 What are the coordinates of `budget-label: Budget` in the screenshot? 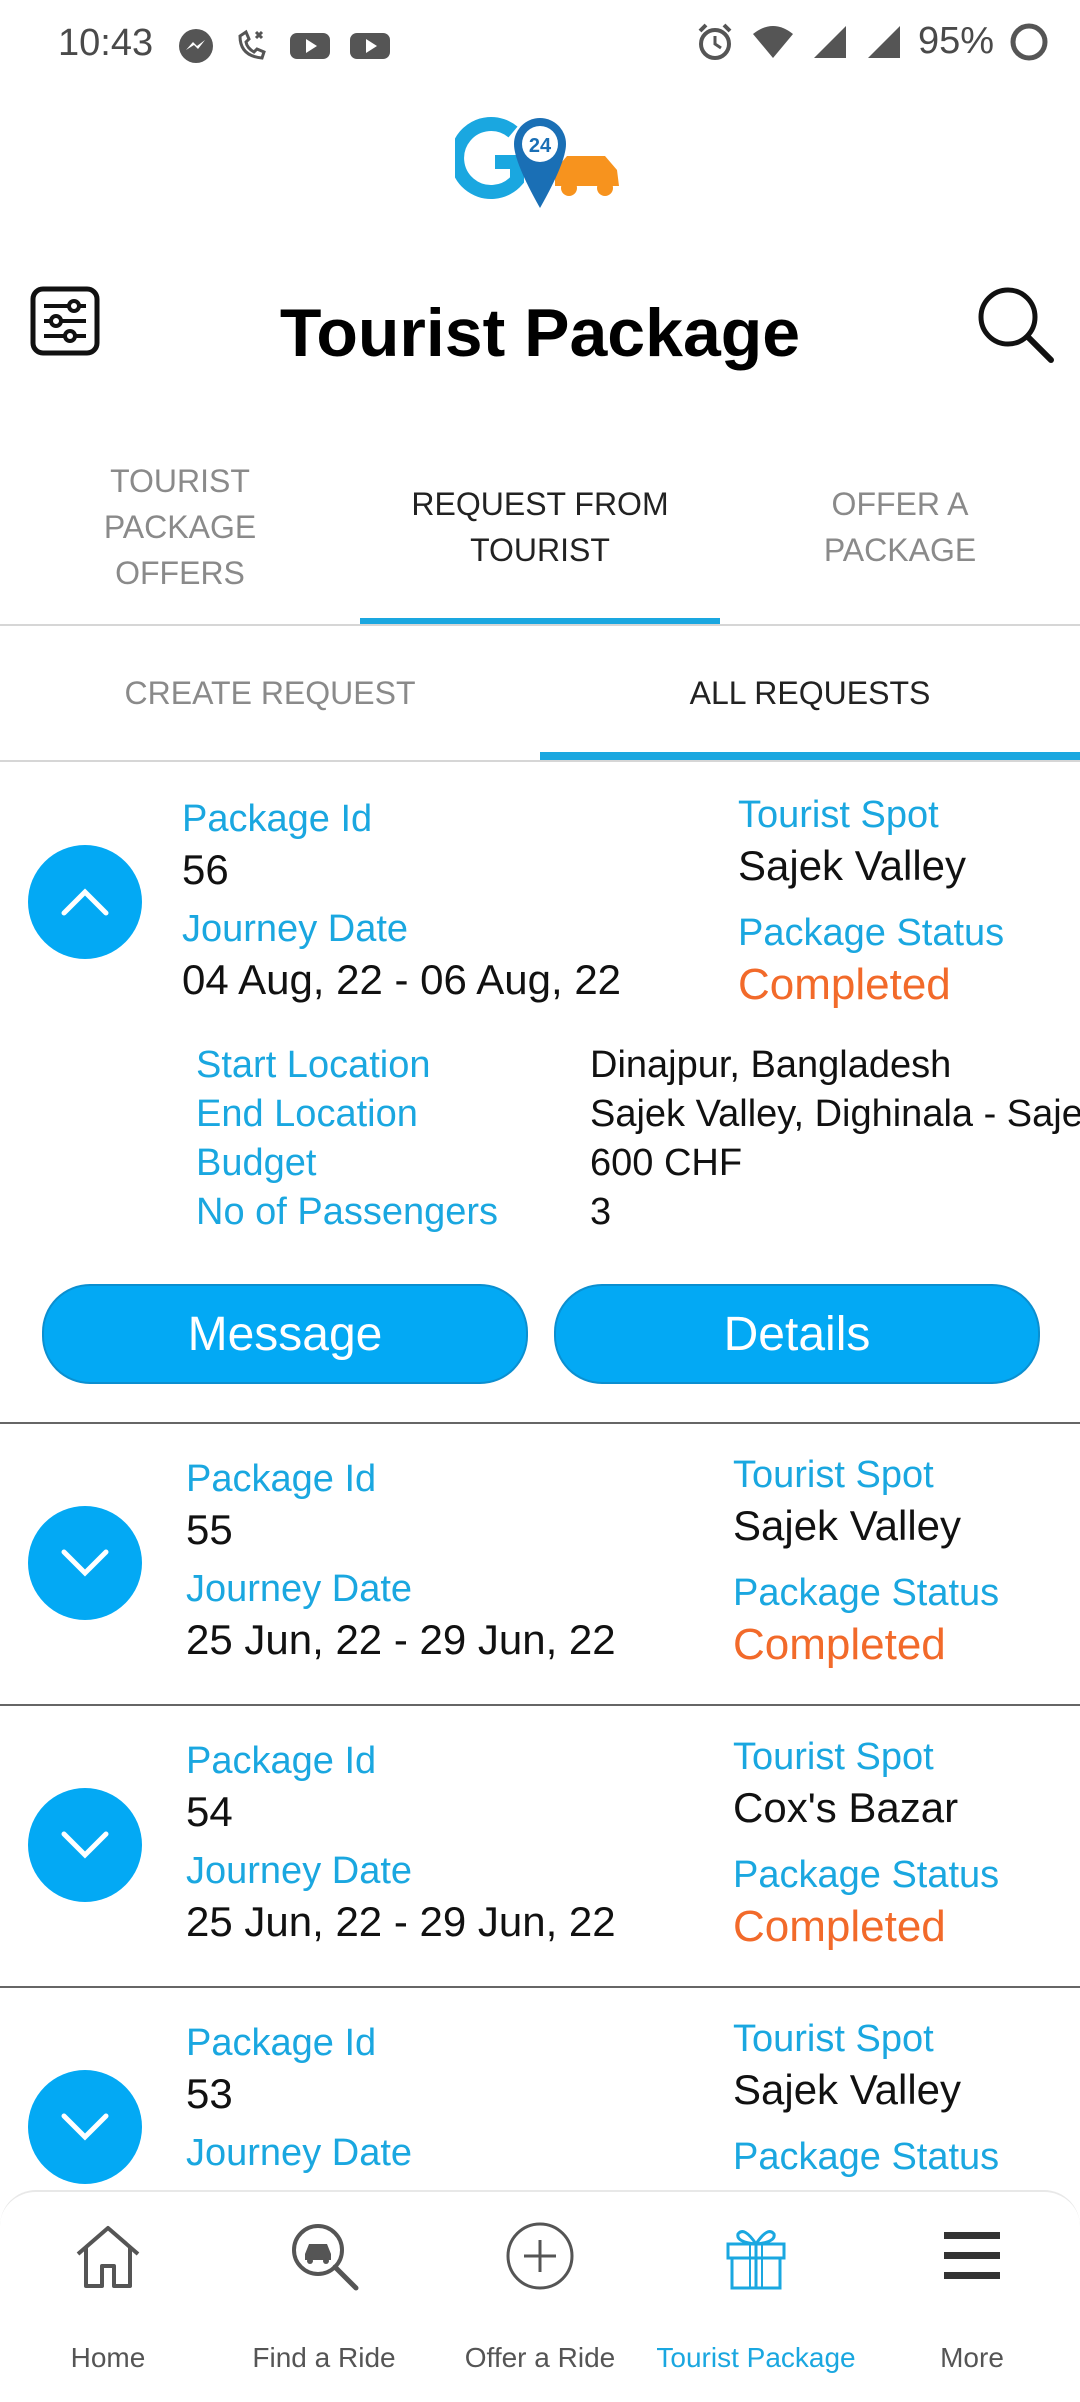 It's located at (256, 1163).